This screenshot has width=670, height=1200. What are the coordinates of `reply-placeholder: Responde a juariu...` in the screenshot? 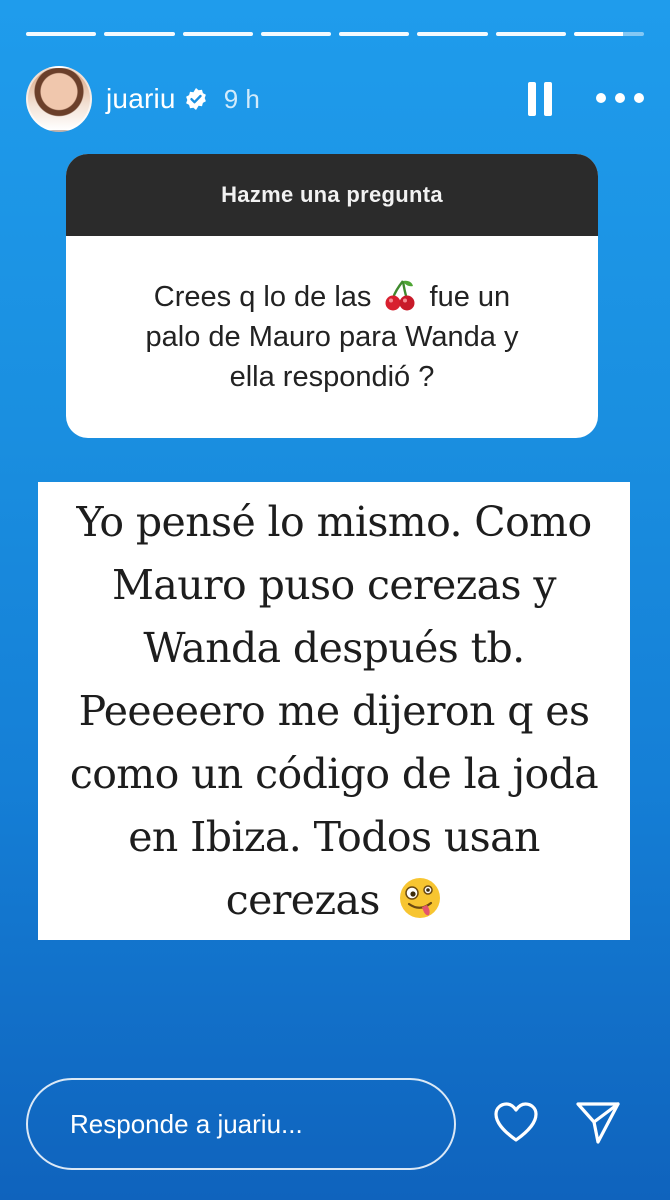 It's located at (186, 1123).